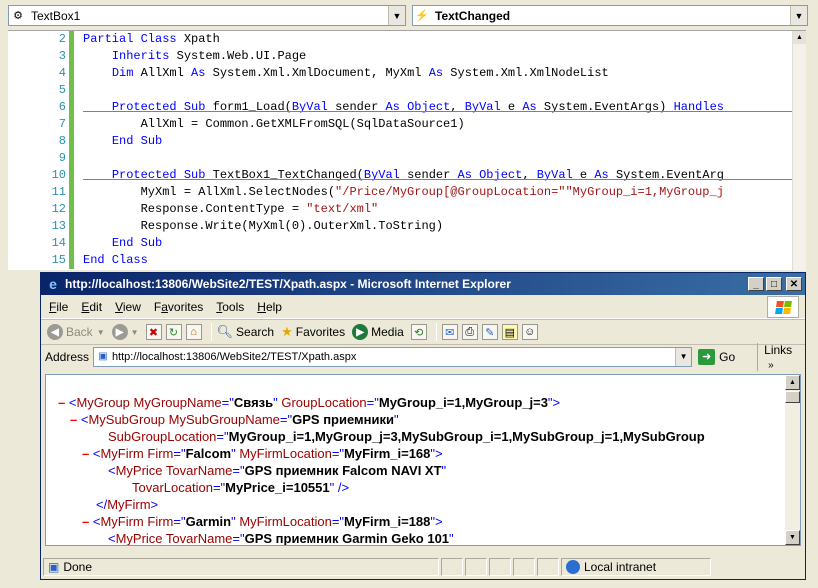  What do you see at coordinates (342, 209) in the screenshot?
I see `code-string: "text/xml"` at bounding box center [342, 209].